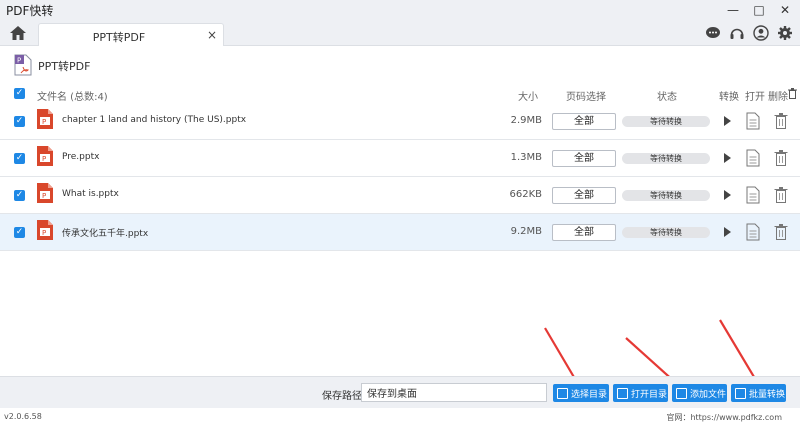 The width and height of the screenshot is (800, 425). What do you see at coordinates (18, 33) in the screenshot?
I see `home-icon` at bounding box center [18, 33].